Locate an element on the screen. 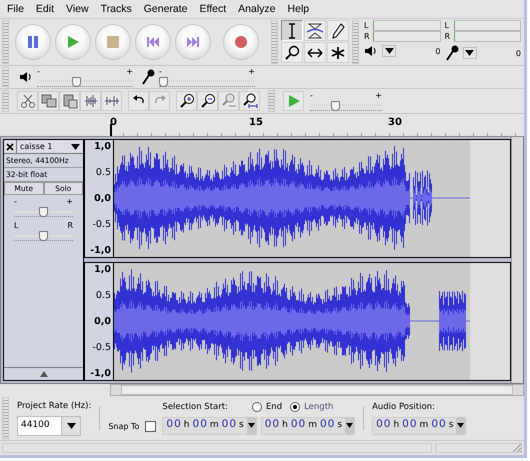 The height and width of the screenshot is (461, 530). play-button is located at coordinates (73, 42).